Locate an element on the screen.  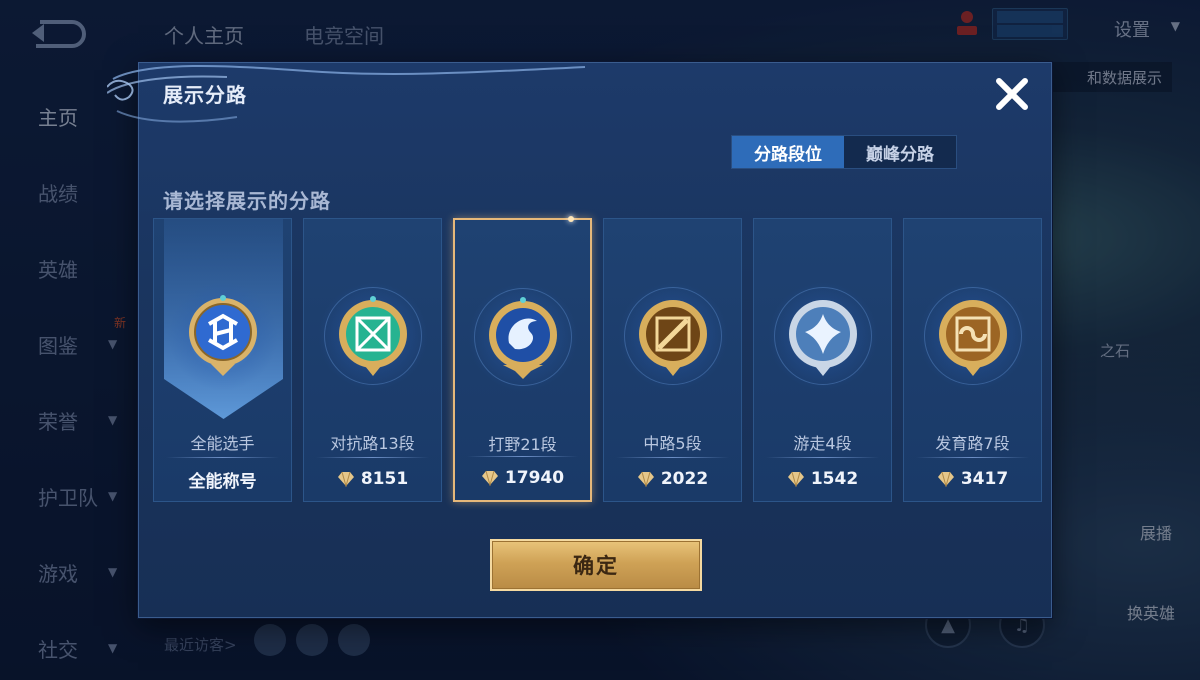
clash-lane-badge-icon is located at coordinates (372, 336).